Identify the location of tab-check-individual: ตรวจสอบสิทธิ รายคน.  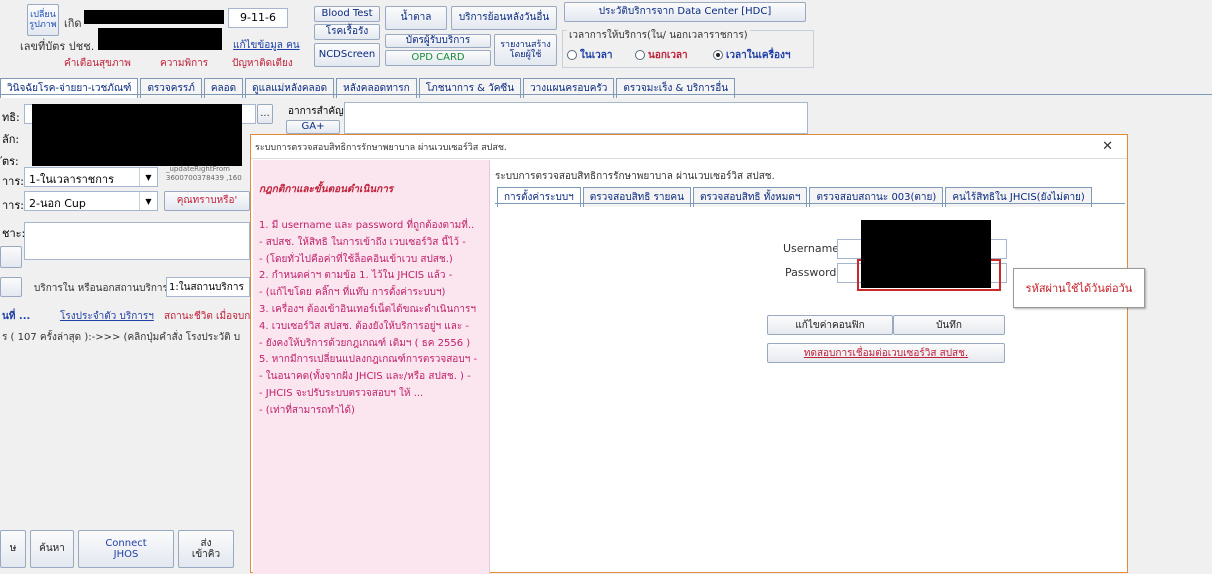
(636, 197).